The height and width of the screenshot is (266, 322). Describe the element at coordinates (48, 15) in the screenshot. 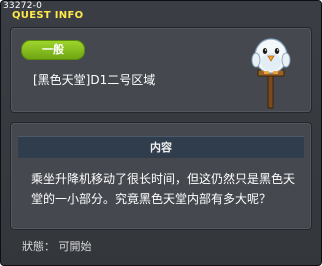

I see `window-title: QUEST INFO` at that location.